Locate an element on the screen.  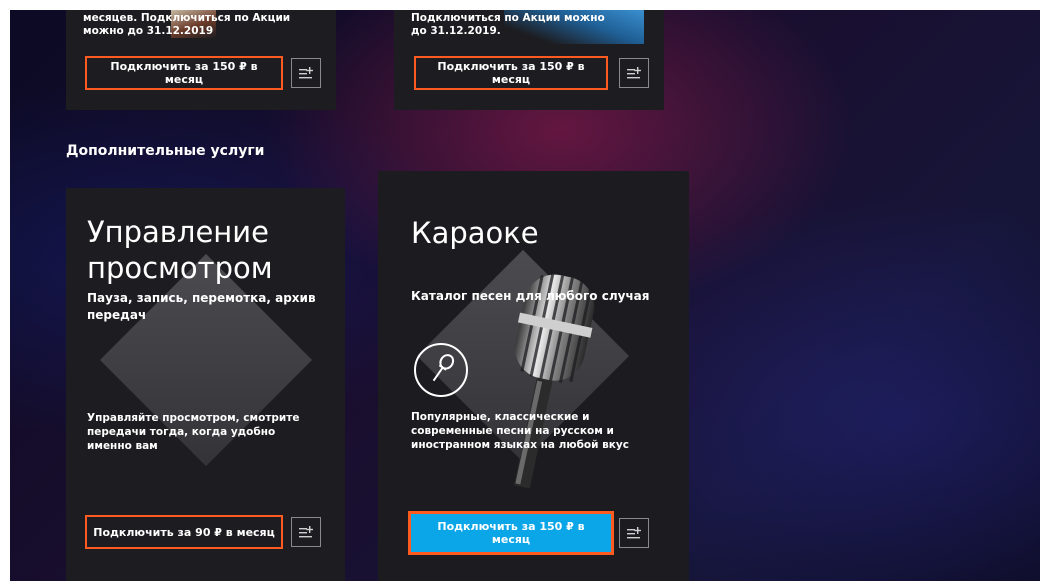
details-button-karaoke is located at coordinates (634, 533).